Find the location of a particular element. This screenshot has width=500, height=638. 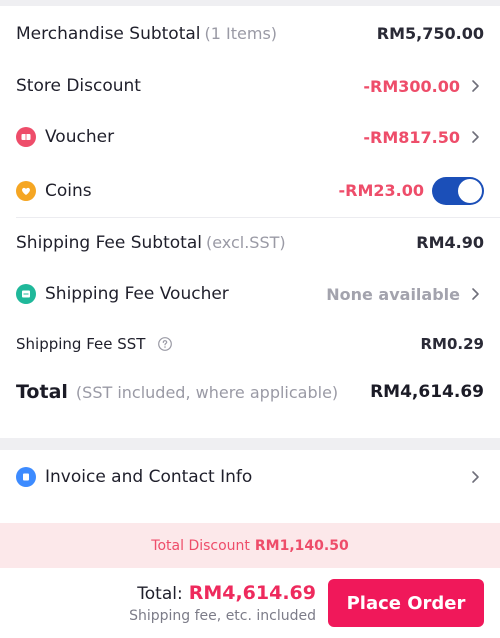

invoice-contact-row: Invoice and Contact Info is located at coordinates (250, 477).